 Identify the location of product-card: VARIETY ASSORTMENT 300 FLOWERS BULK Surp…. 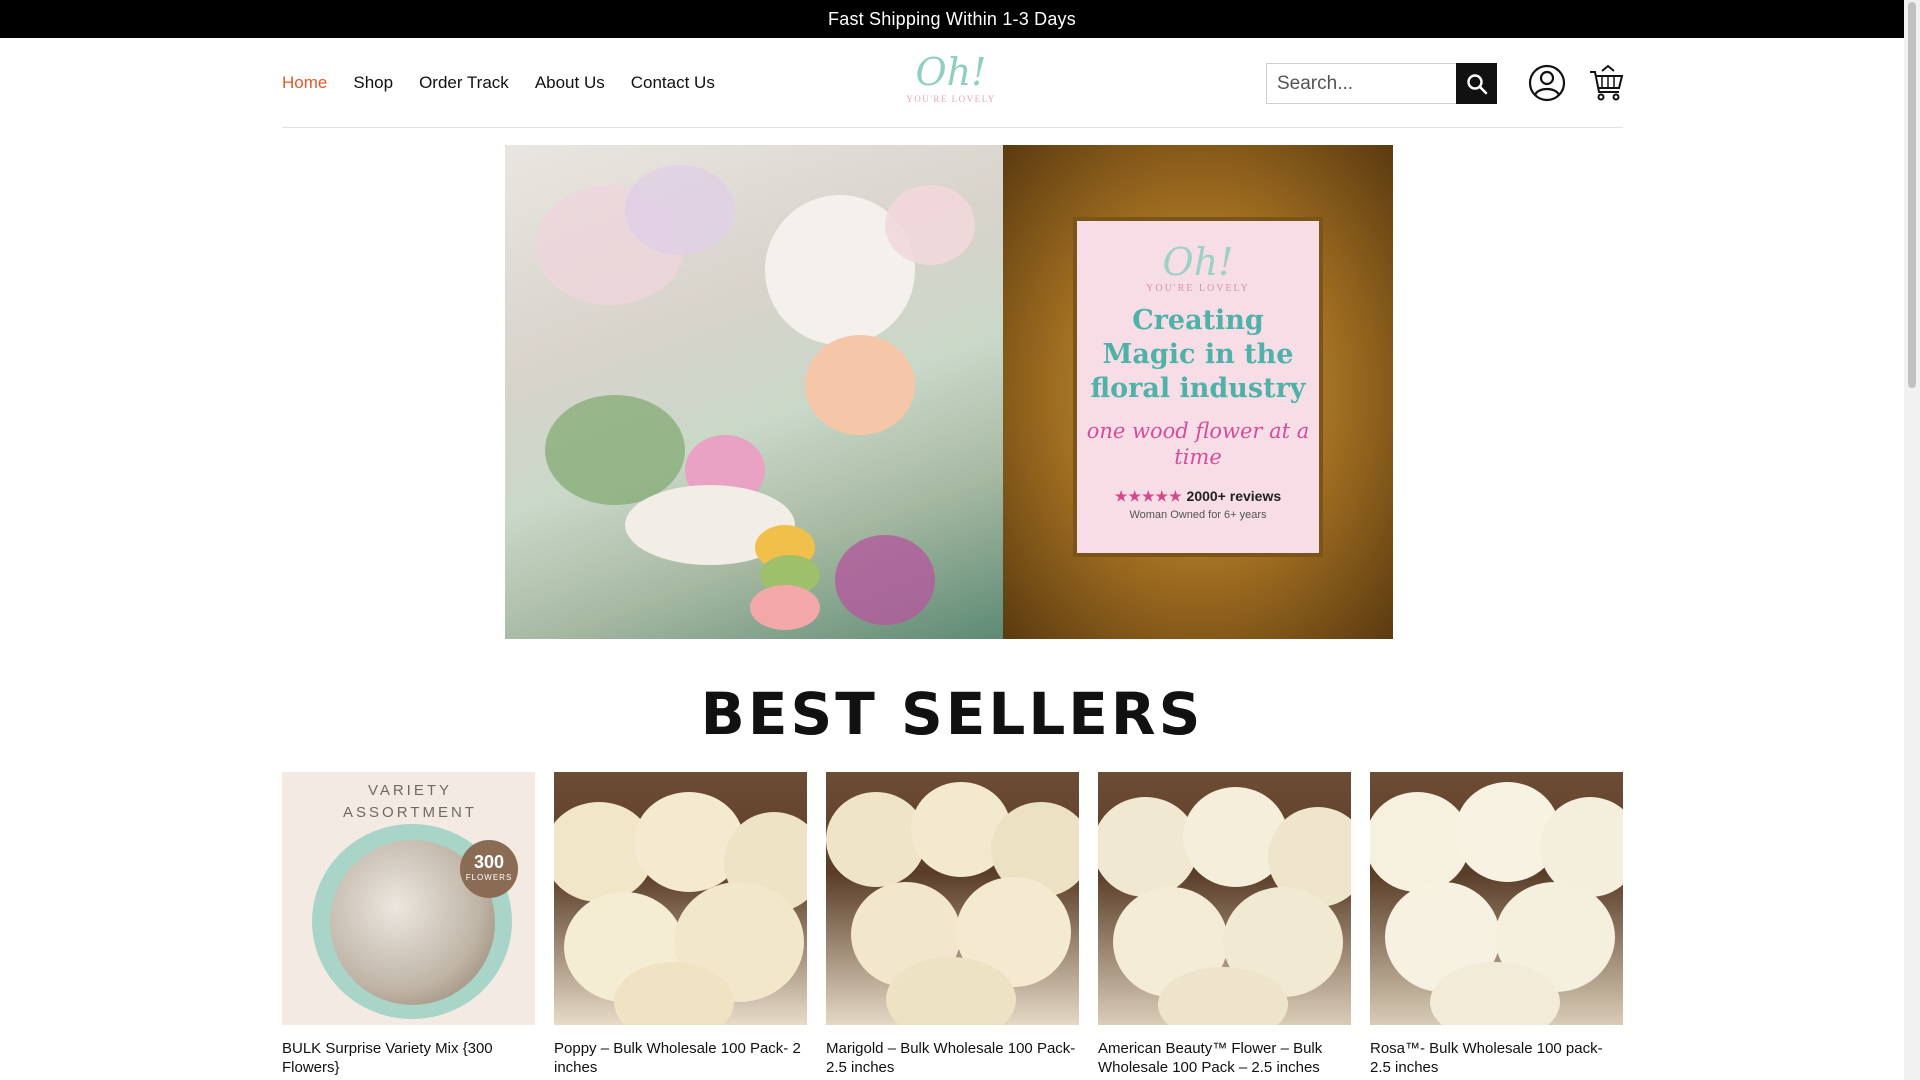
(408, 924).